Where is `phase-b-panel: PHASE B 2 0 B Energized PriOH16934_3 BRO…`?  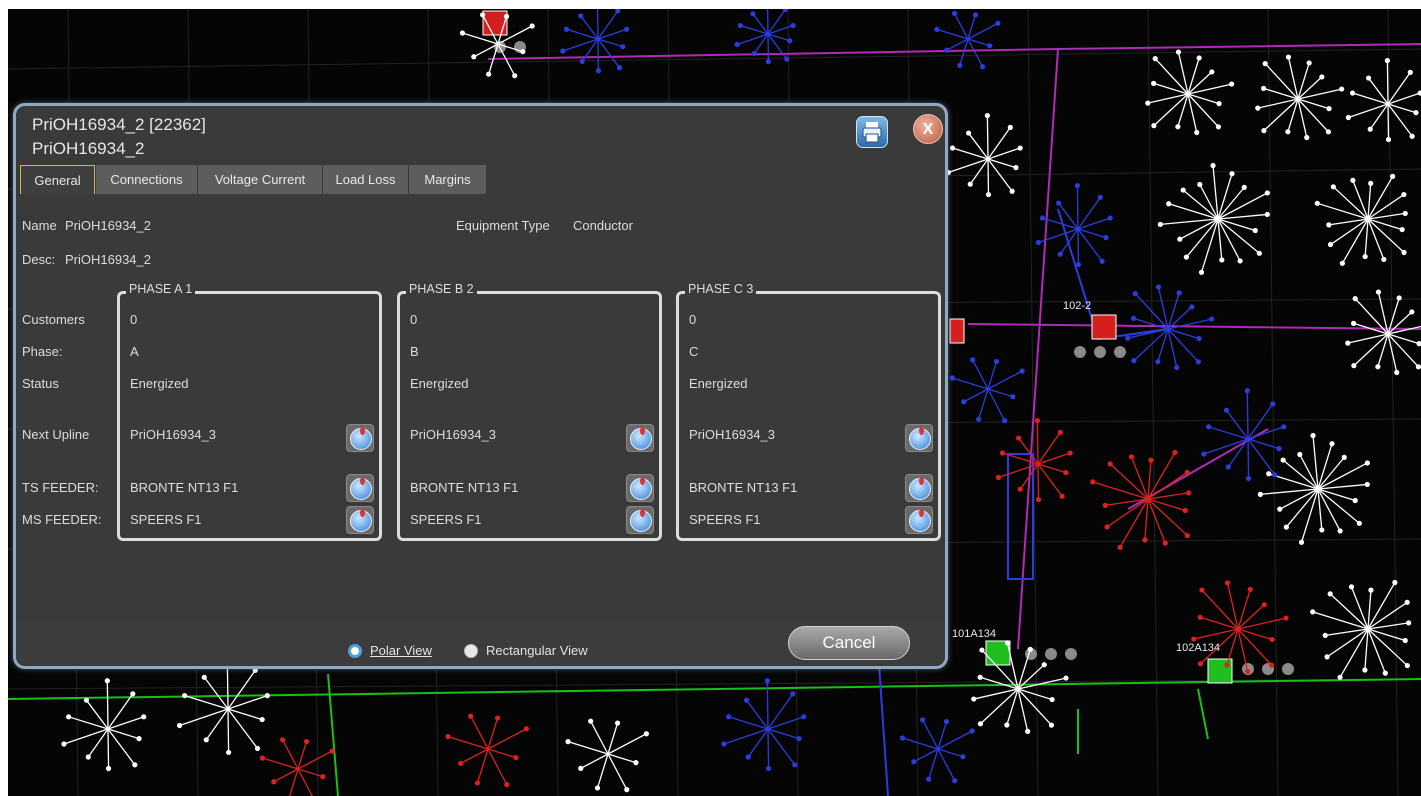
phase-b-panel: PHASE B 2 0 B Energized PriOH16934_3 BRO… is located at coordinates (529, 411).